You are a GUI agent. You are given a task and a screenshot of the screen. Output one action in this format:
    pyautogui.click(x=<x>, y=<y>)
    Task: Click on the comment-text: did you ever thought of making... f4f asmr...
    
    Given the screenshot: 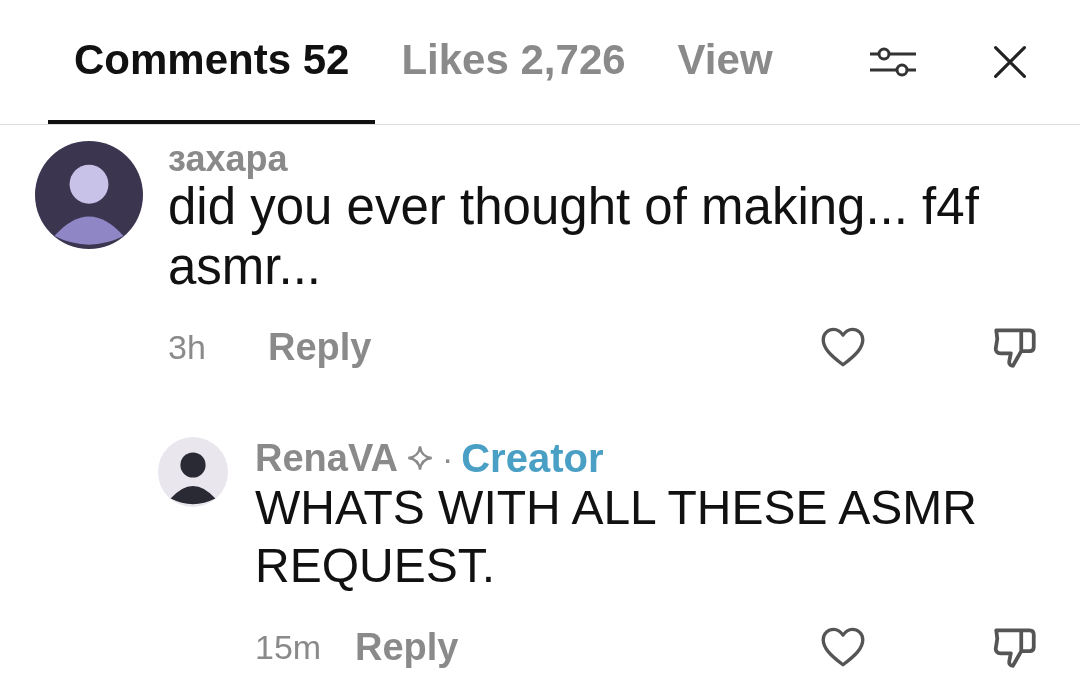 What is the action you would take?
    pyautogui.click(x=574, y=237)
    